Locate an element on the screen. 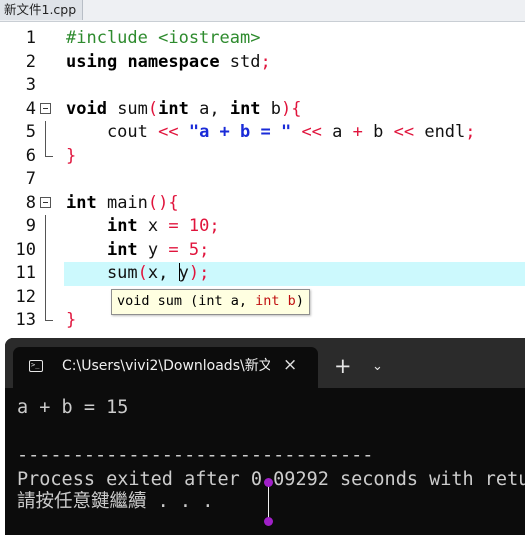 This screenshot has width=525, height=535. identifier: endl is located at coordinates (440, 132).